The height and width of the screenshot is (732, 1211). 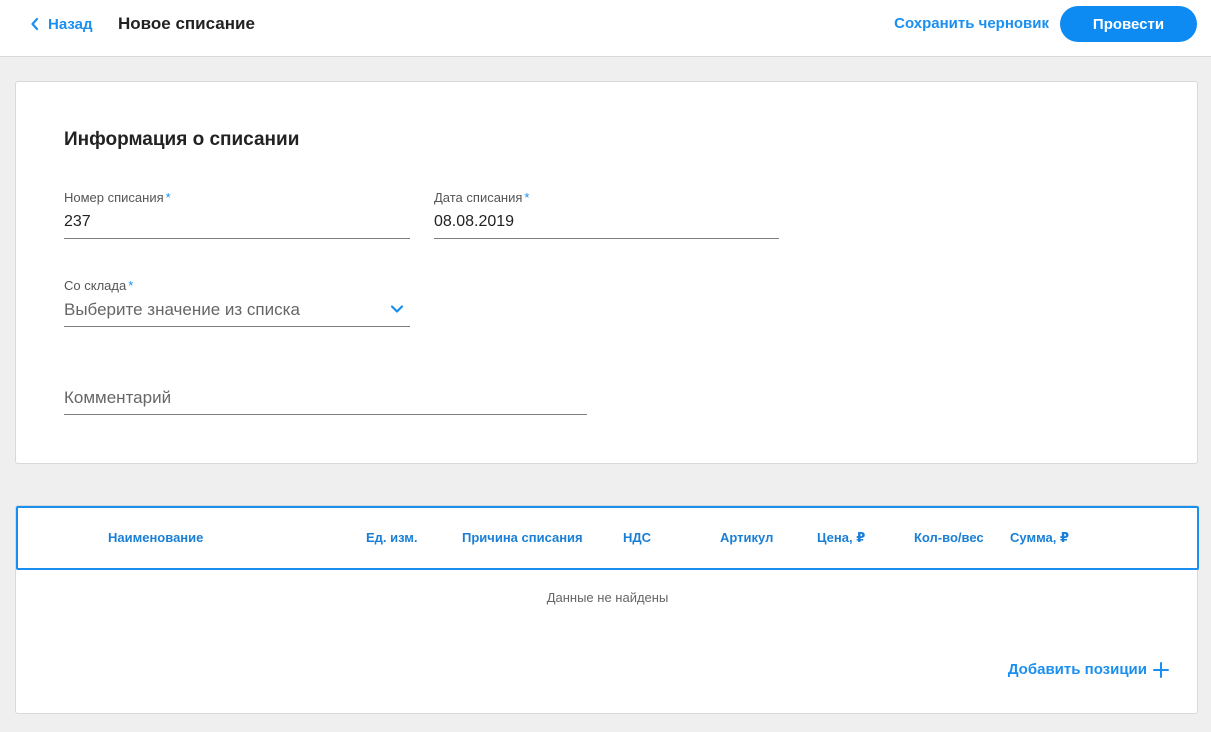 I want to click on warehouse-select: Выберите значение из списка, so click(x=237, y=313).